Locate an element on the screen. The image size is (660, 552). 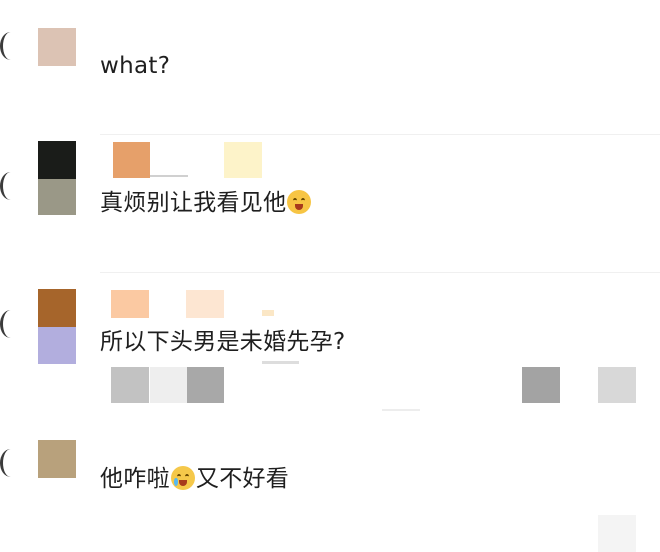
comment-text: what? is located at coordinates (135, 66).